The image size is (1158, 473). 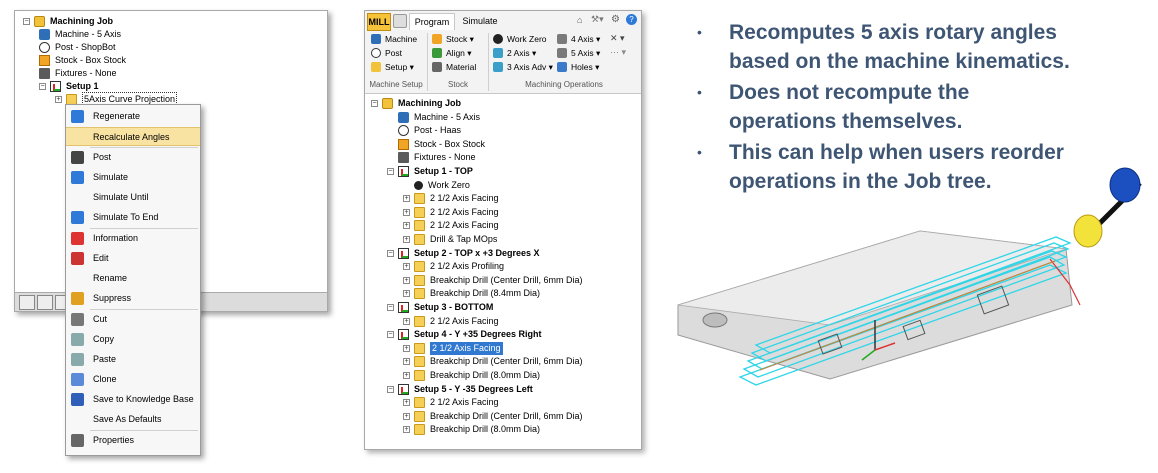 What do you see at coordinates (471, 293) in the screenshot?
I see `job-tree-item: + Breakchip Drill (8.4mm Dia)` at bounding box center [471, 293].